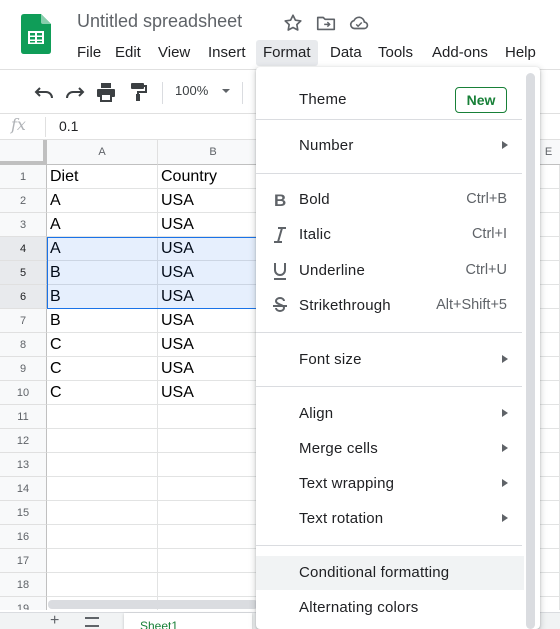 Image resolution: width=560 pixels, height=629 pixels. I want to click on column-header-b: B, so click(213, 152).